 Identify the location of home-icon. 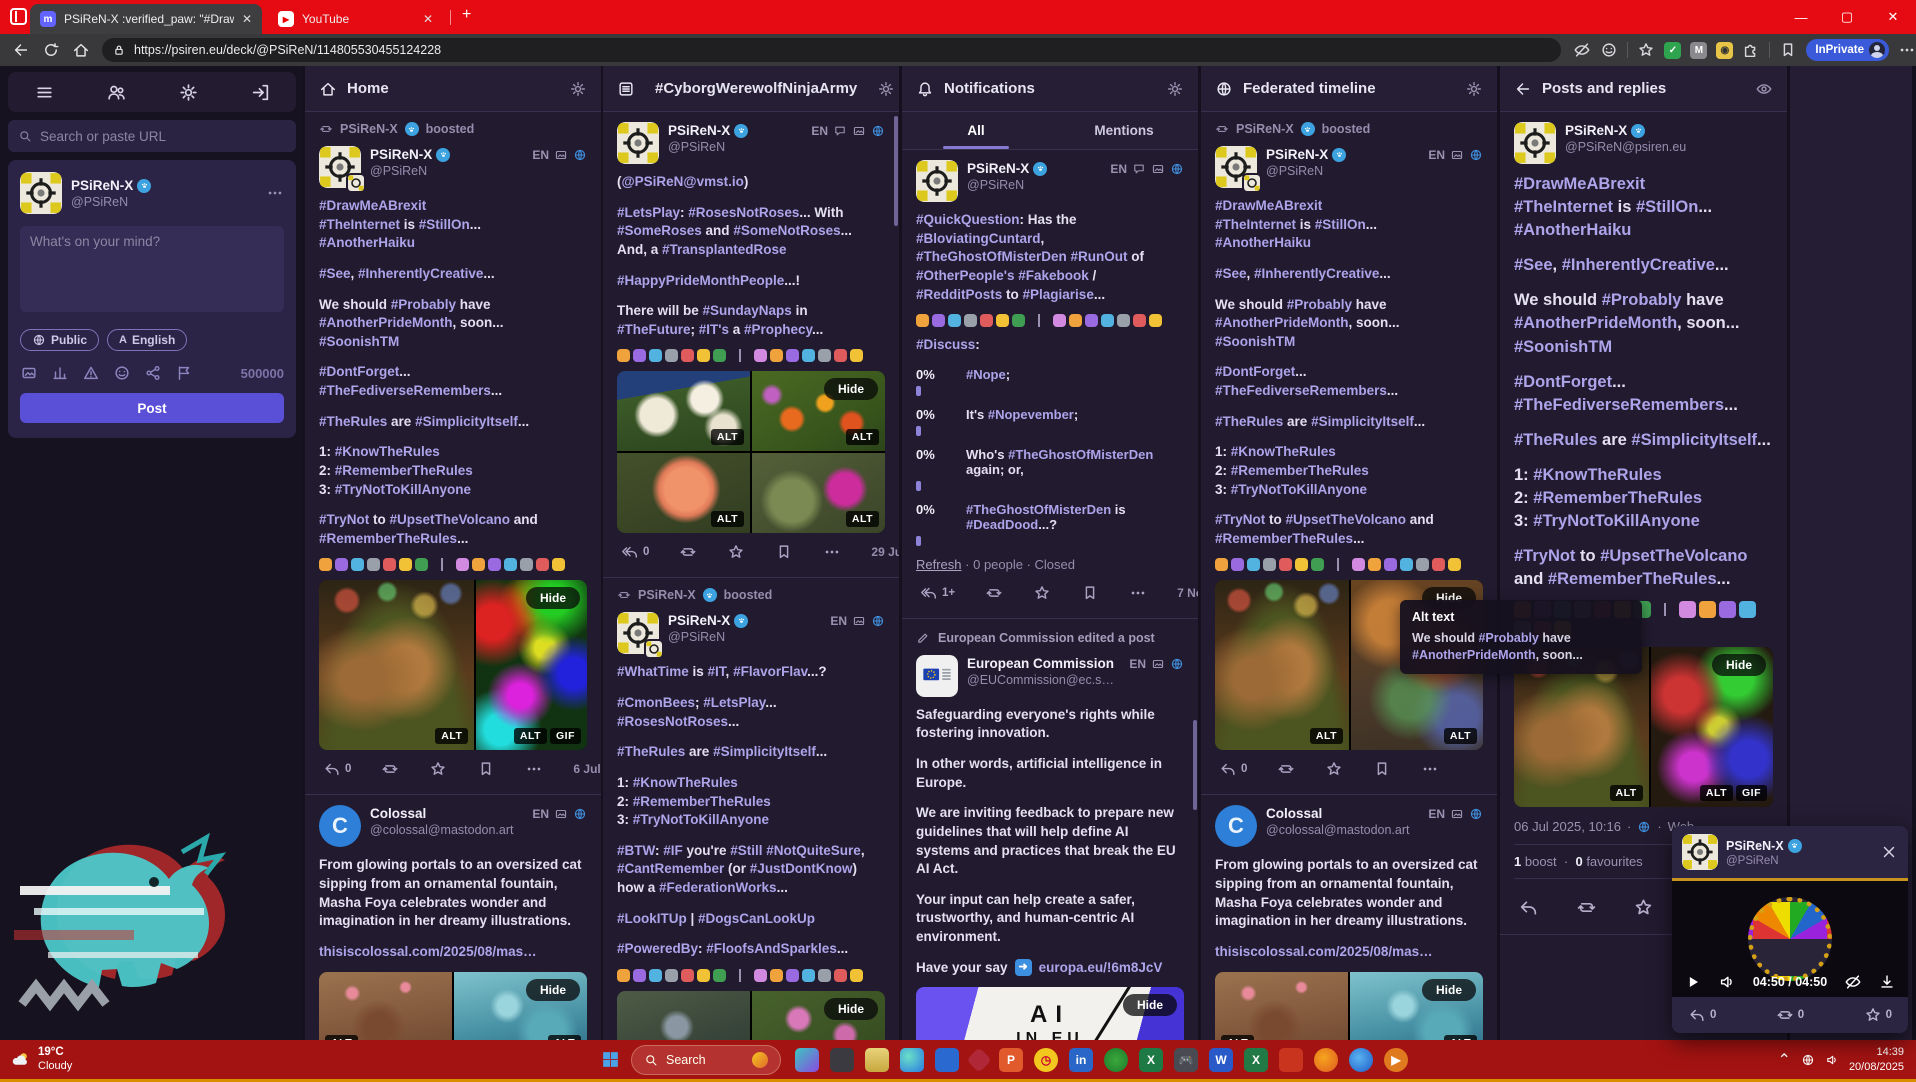
(81, 50).